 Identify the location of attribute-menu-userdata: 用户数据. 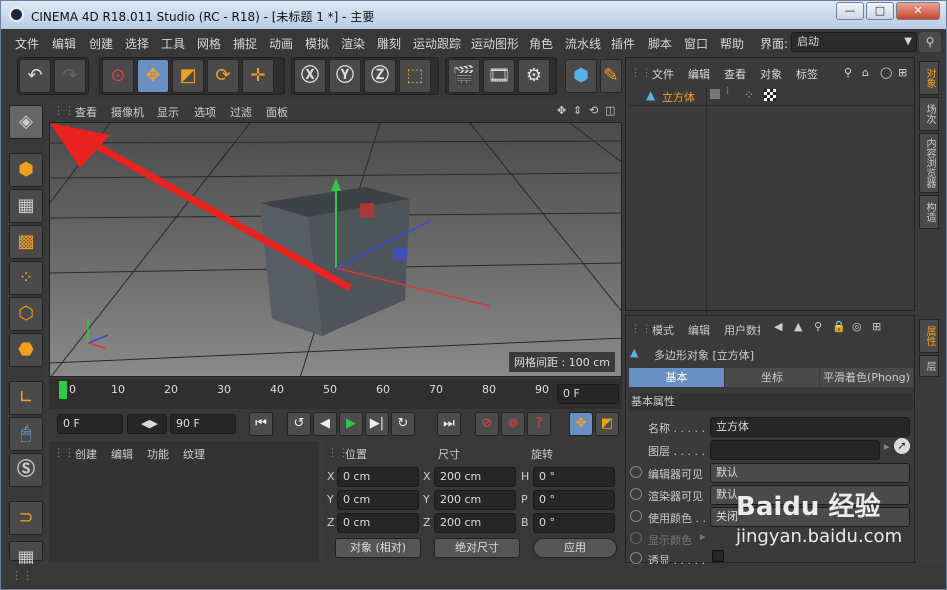
(742, 330).